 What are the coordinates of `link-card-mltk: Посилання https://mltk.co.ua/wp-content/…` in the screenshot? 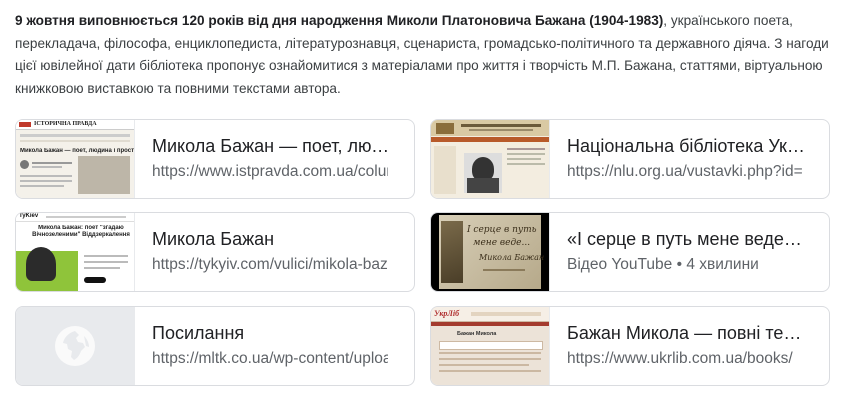 It's located at (215, 346).